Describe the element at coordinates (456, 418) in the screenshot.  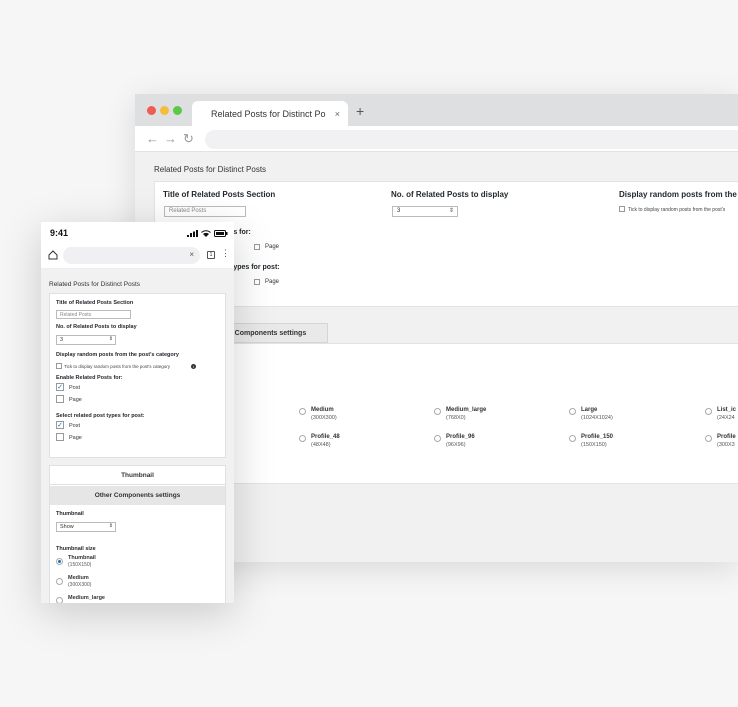
I see `size-dims: (768X0)` at that location.